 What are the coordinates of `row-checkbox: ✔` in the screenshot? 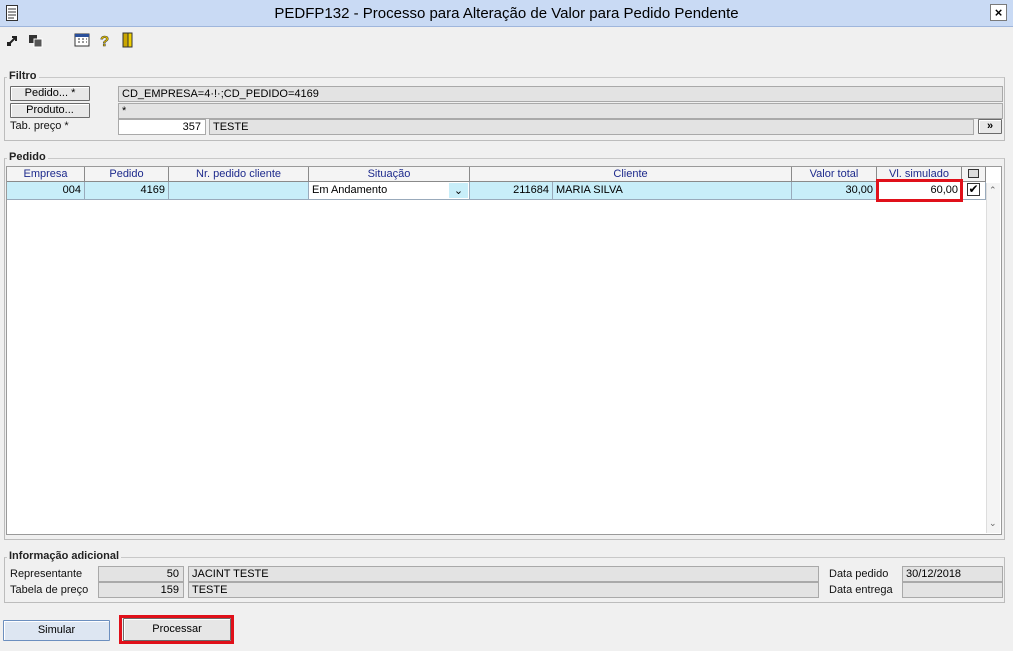 It's located at (973, 189).